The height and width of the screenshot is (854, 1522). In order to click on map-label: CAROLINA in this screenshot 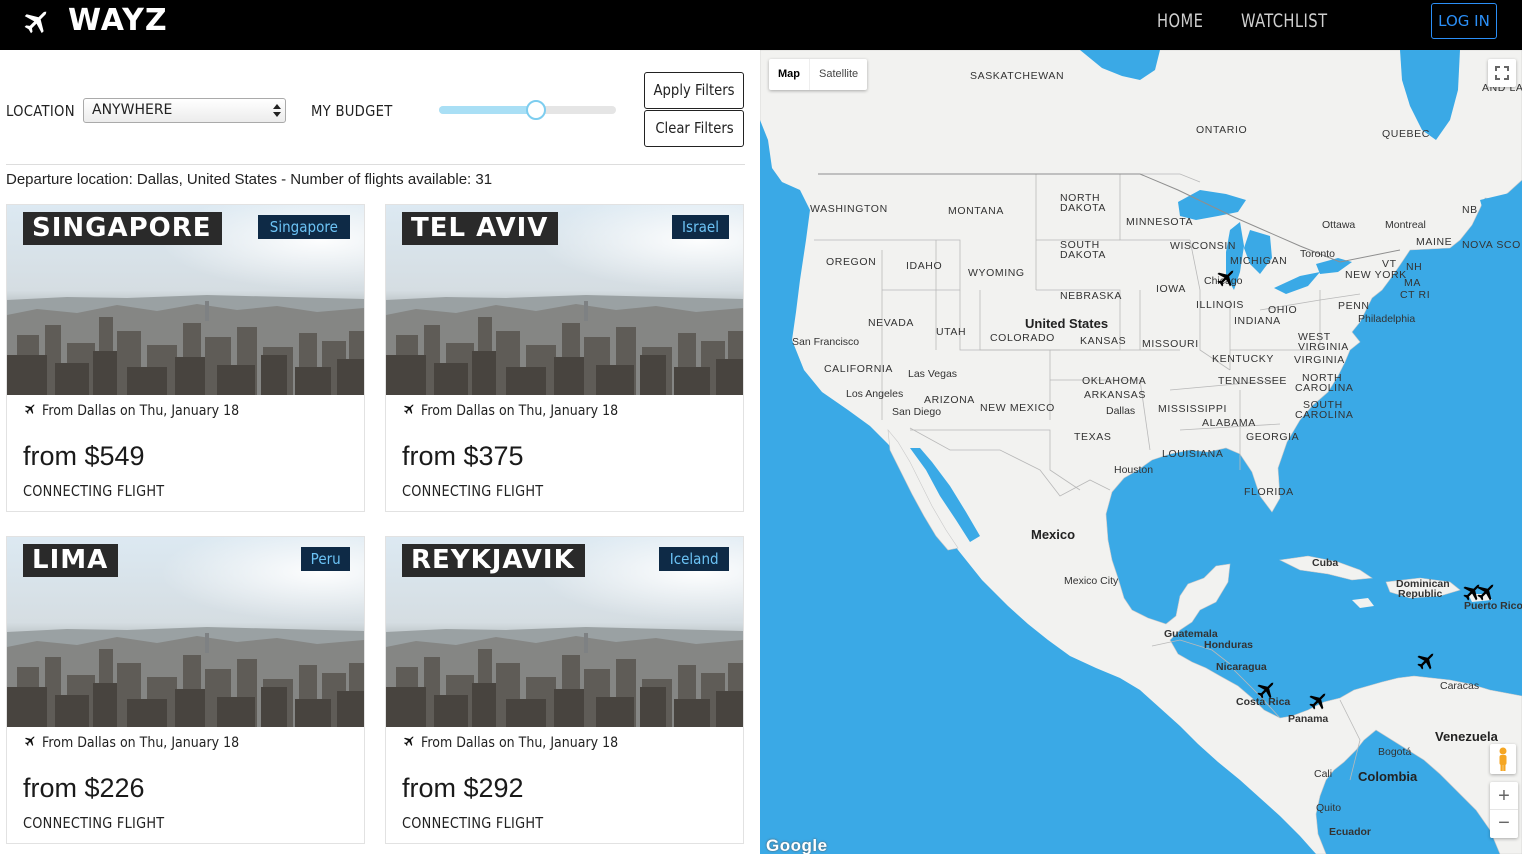, I will do `click(1324, 388)`.